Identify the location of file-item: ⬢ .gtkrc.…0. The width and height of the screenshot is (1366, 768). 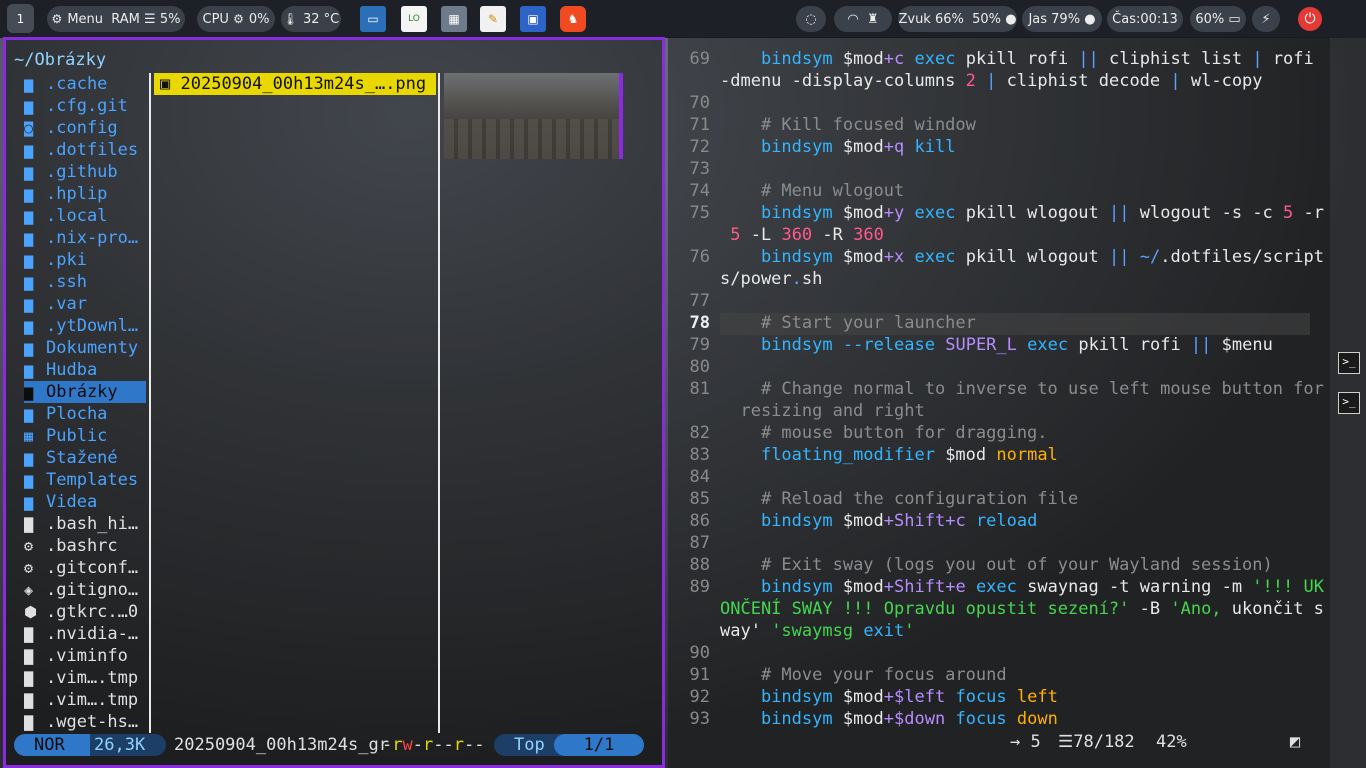
(85, 612).